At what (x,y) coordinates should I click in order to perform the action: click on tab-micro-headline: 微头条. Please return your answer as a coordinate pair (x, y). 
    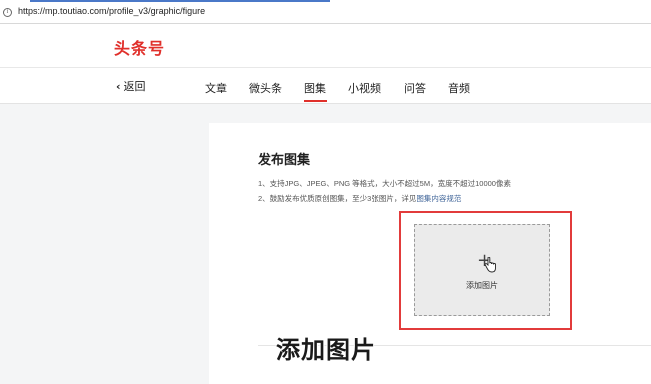
    Looking at the image, I should click on (265, 88).